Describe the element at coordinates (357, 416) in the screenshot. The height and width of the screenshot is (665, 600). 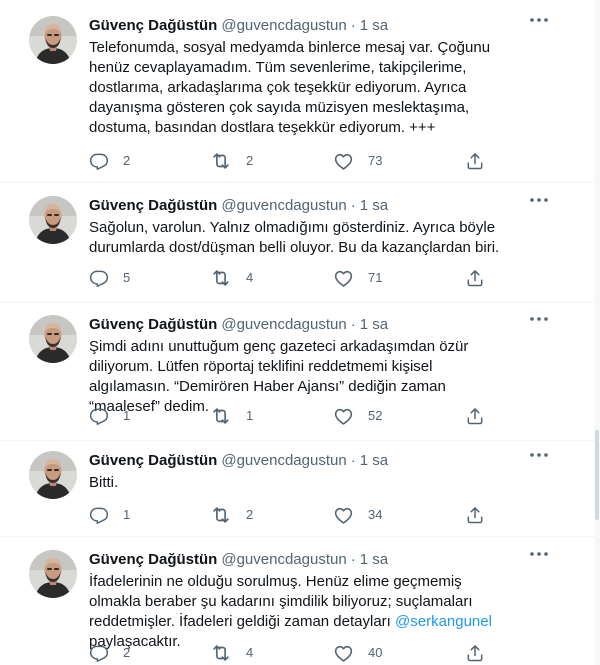
I see `like-button: 52` at that location.